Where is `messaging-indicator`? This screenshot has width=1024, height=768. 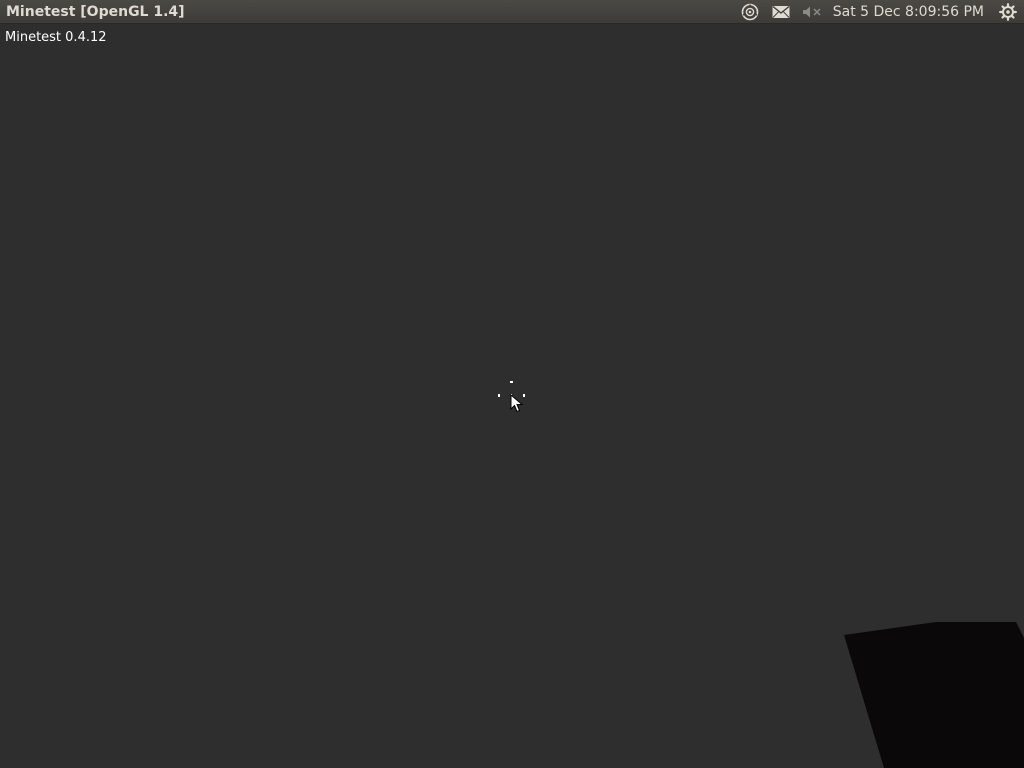 messaging-indicator is located at coordinates (781, 12).